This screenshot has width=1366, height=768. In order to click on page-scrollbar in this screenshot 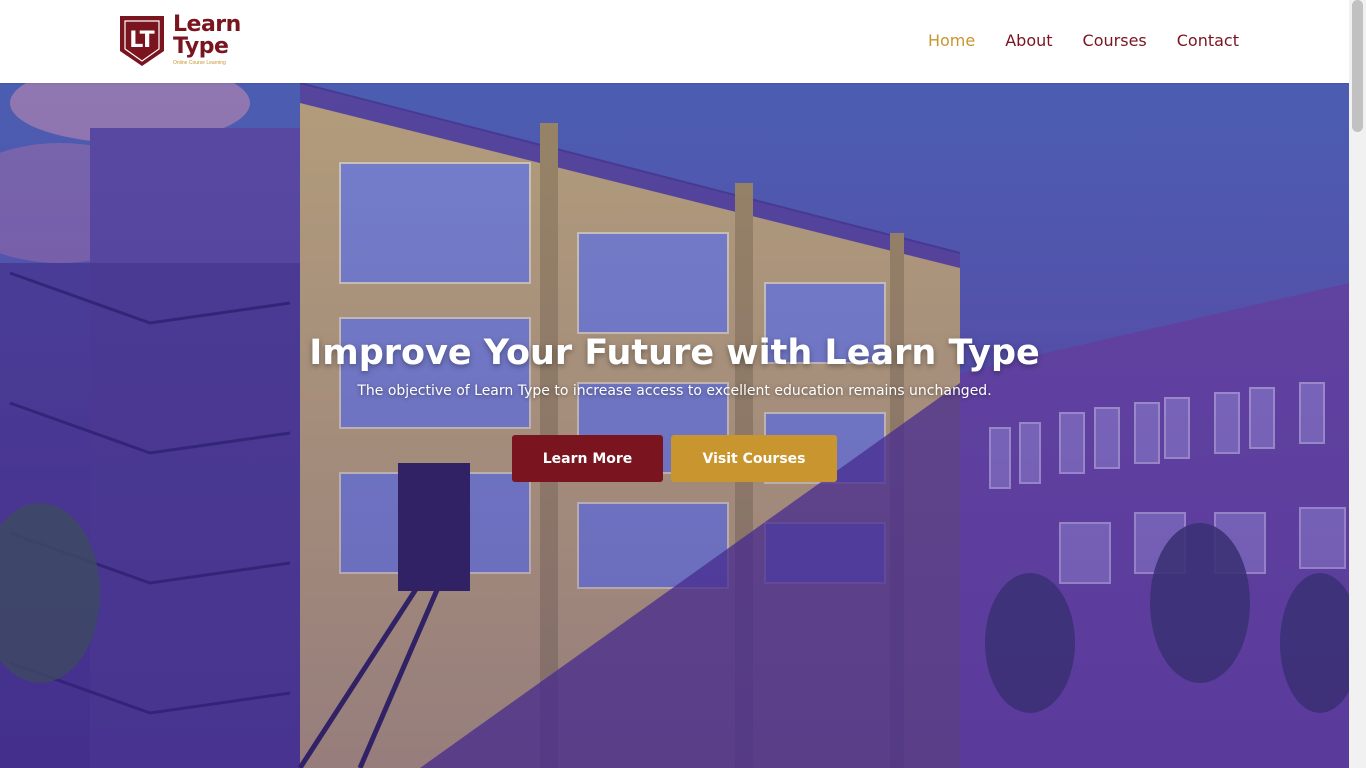, I will do `click(1357, 384)`.